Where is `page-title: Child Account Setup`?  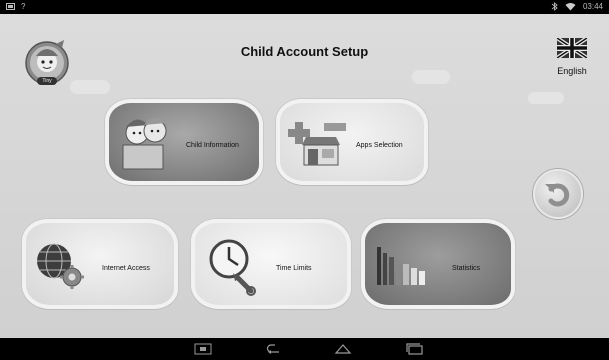
page-title: Child Account Setup is located at coordinates (304, 51).